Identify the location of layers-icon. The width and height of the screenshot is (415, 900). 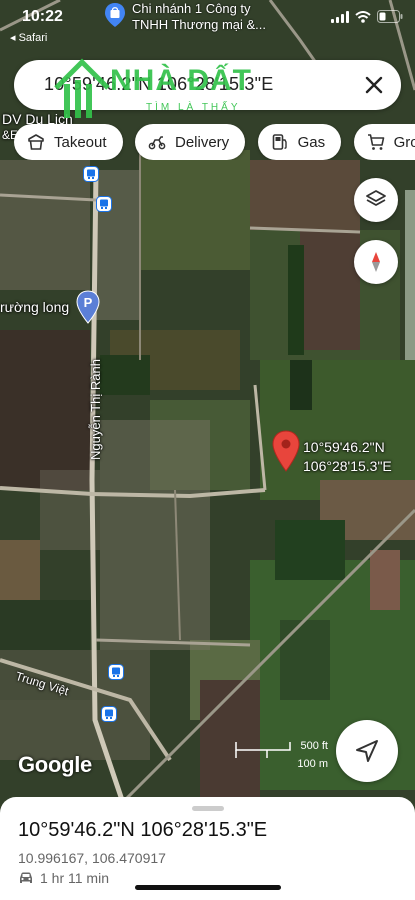
(376, 198).